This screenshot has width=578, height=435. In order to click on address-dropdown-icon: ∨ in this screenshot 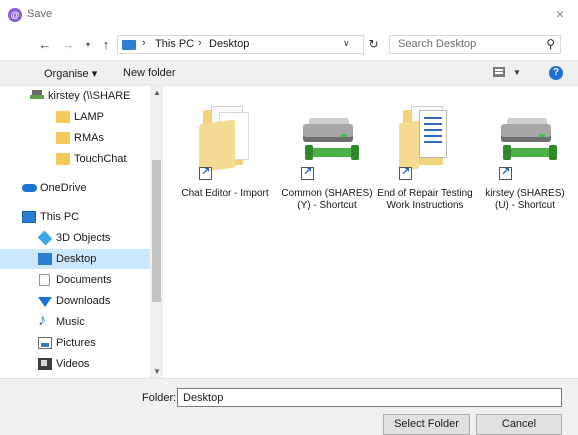, I will do `click(346, 43)`.